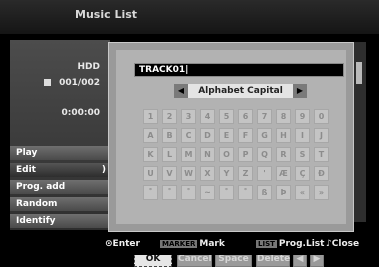  Describe the element at coordinates (226, 154) in the screenshot. I see `key-button: O` at that location.